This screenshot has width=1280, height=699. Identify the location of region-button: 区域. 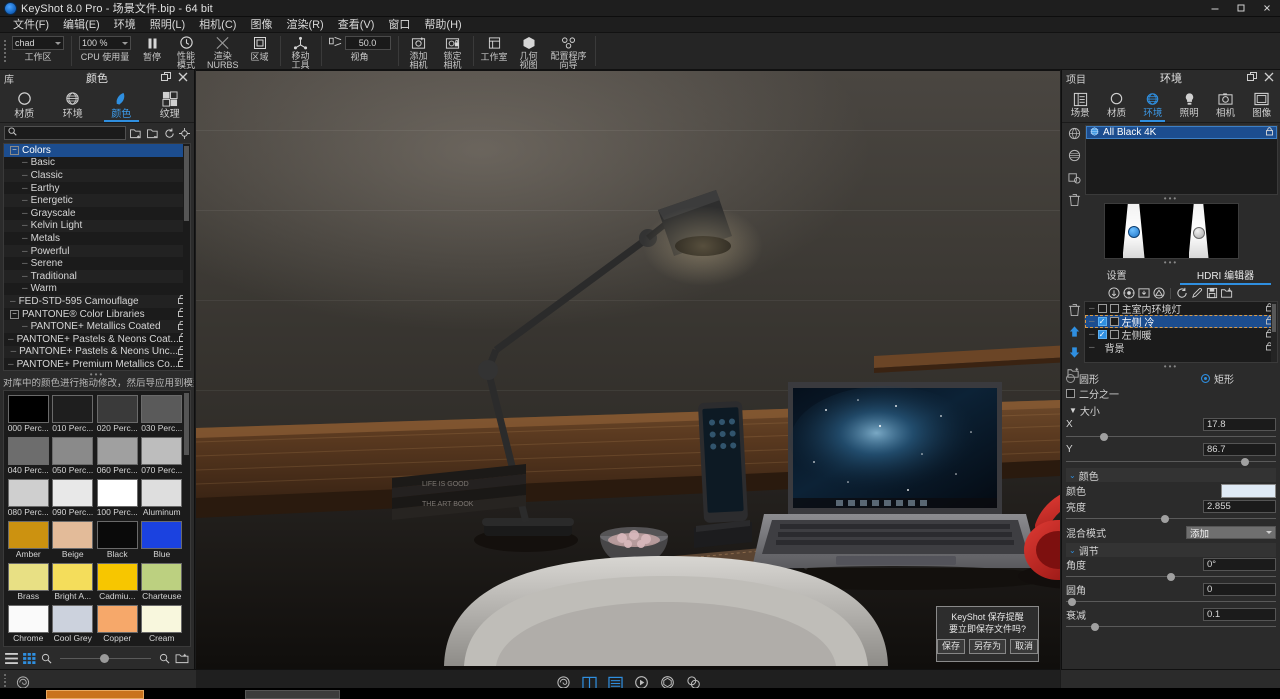
(260, 51).